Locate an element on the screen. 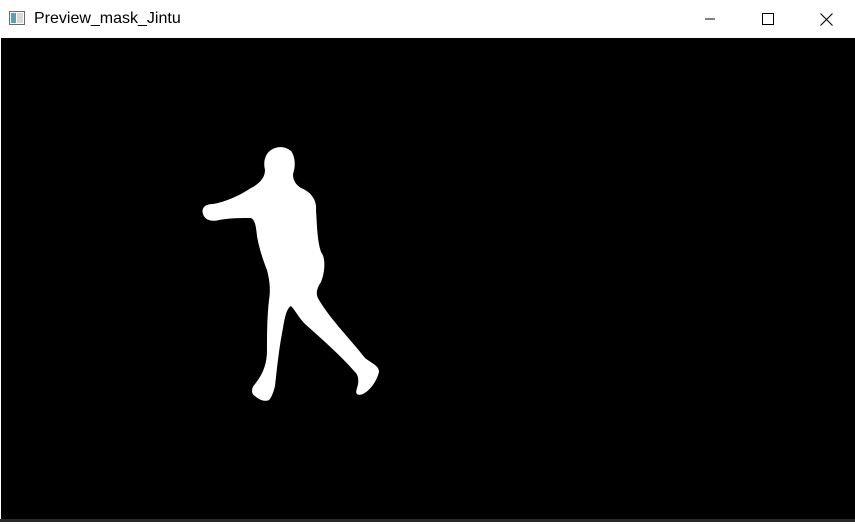  maximize-button is located at coordinates (768, 19).